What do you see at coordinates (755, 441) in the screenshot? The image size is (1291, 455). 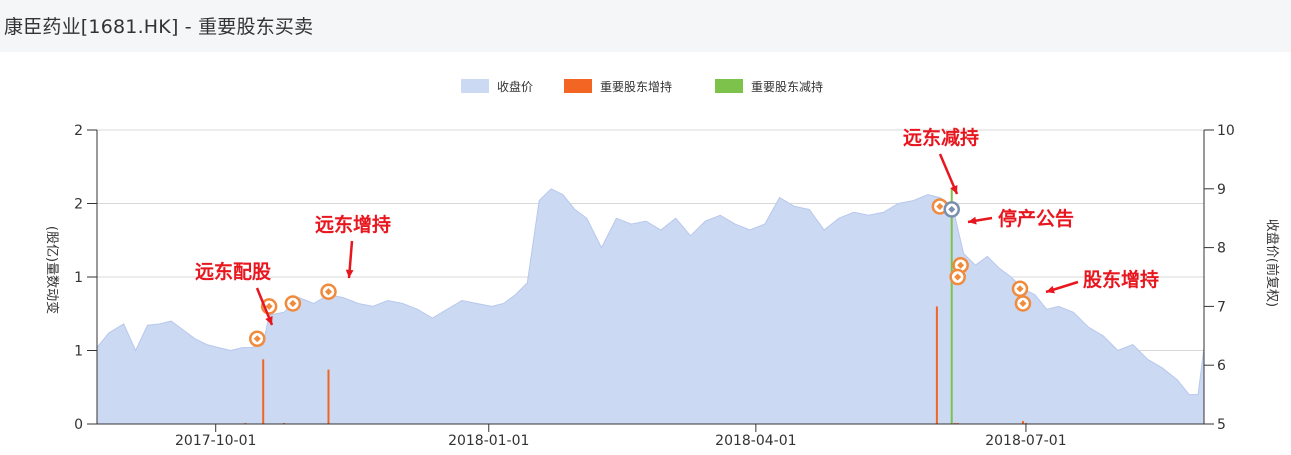 I see `x-tick-label-2: 2018-04-01` at bounding box center [755, 441].